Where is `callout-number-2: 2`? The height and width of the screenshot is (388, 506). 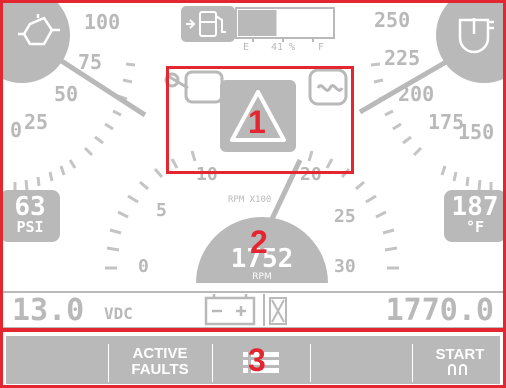
callout-number-2: 2 is located at coordinates (259, 242).